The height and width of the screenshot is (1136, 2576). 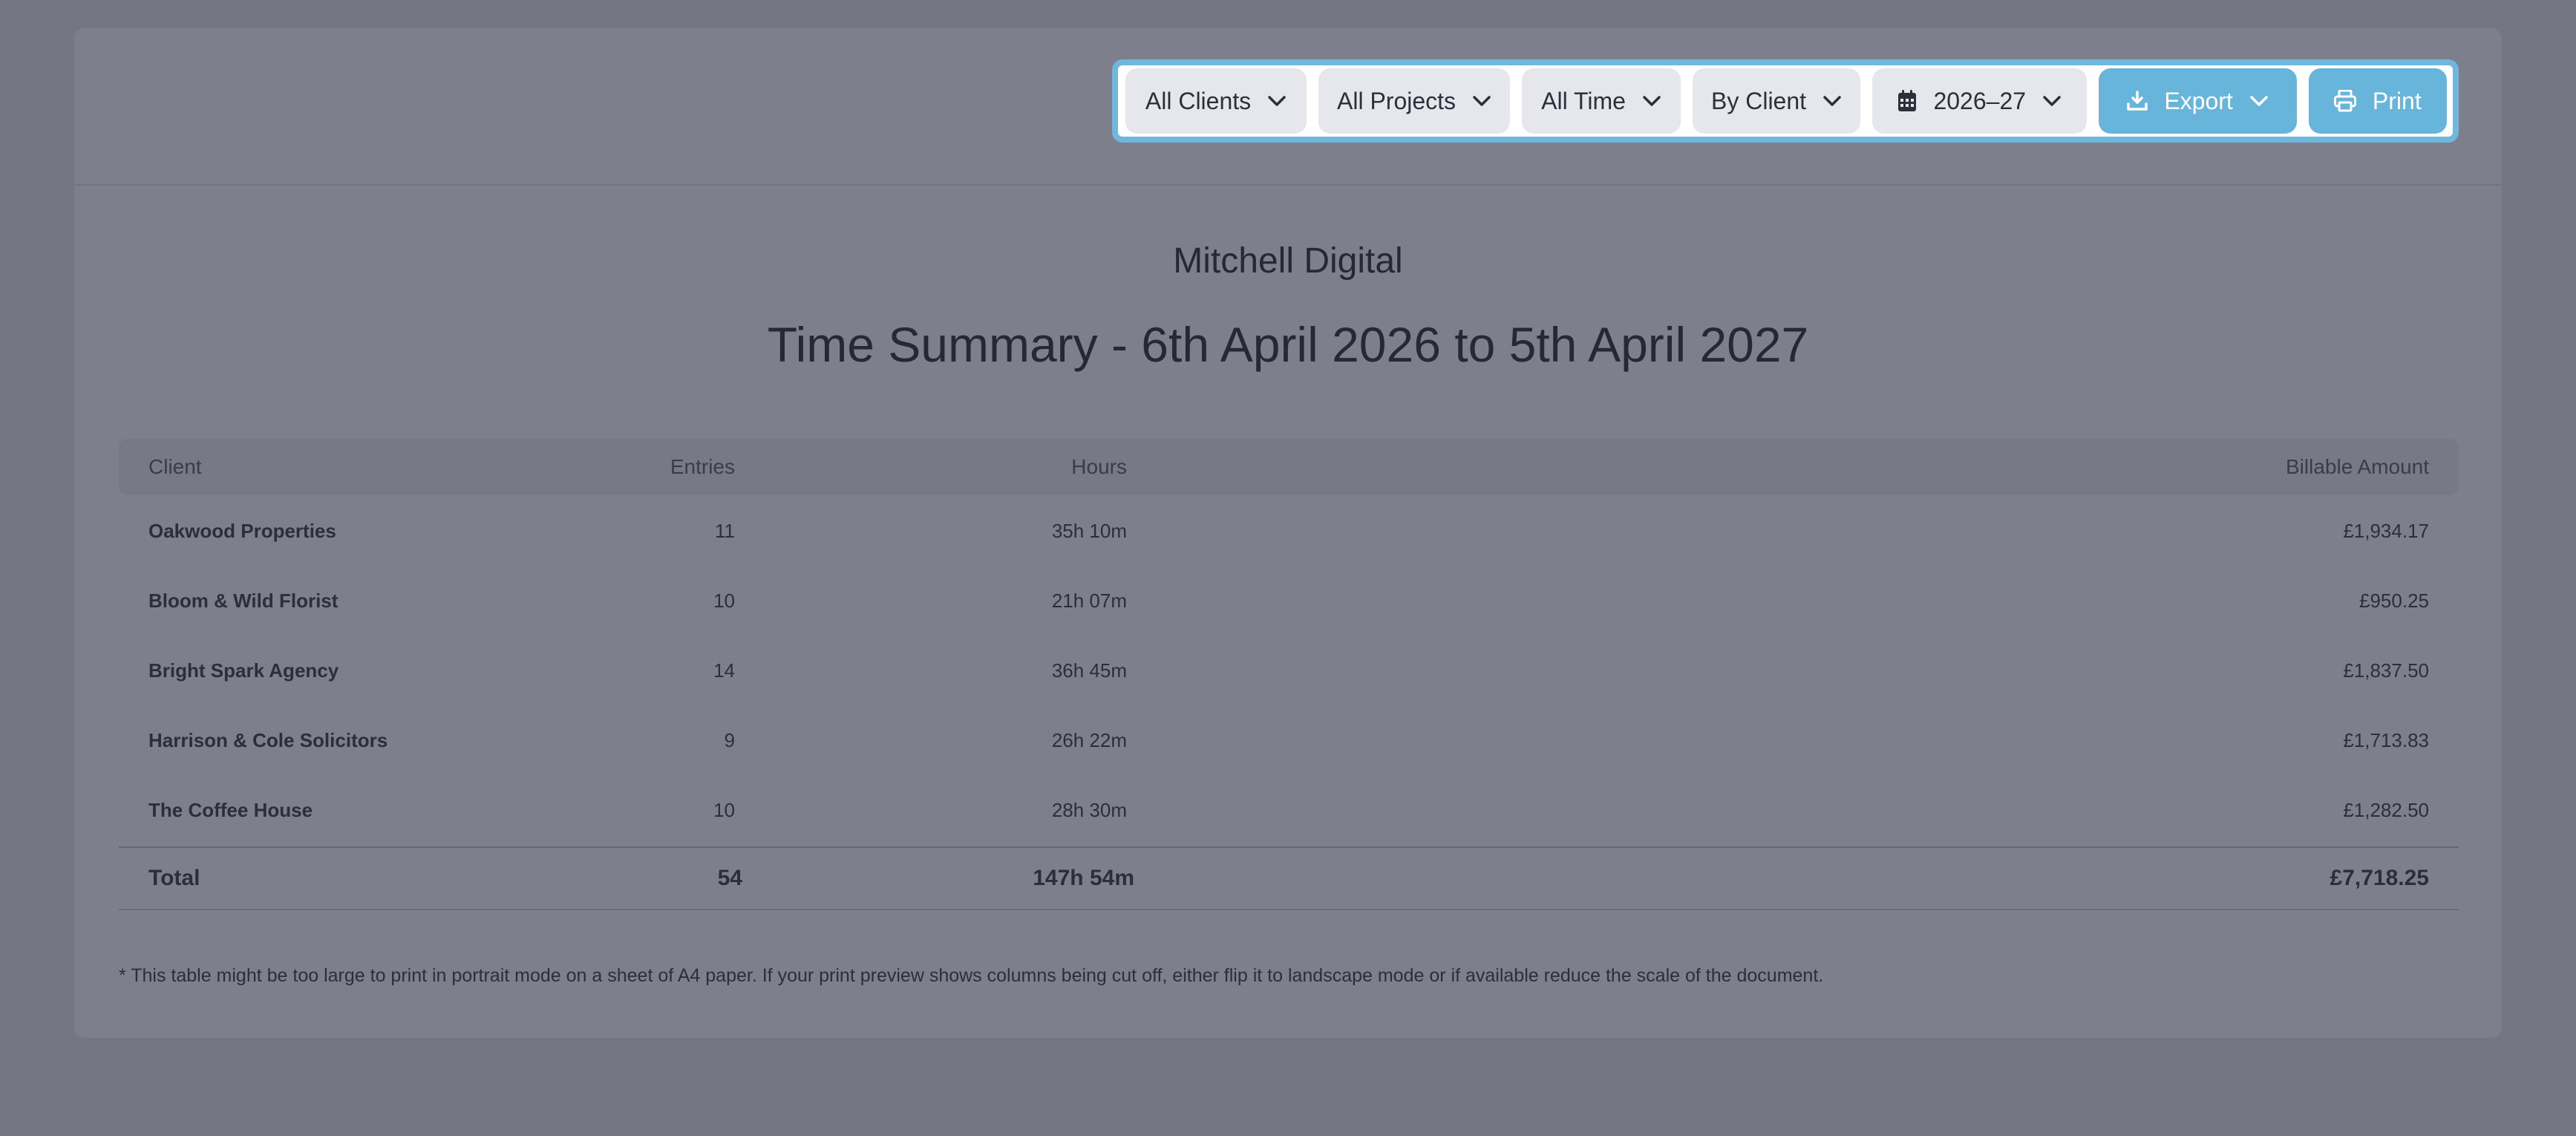 What do you see at coordinates (724, 670) in the screenshot?
I see `entries-value: 14` at bounding box center [724, 670].